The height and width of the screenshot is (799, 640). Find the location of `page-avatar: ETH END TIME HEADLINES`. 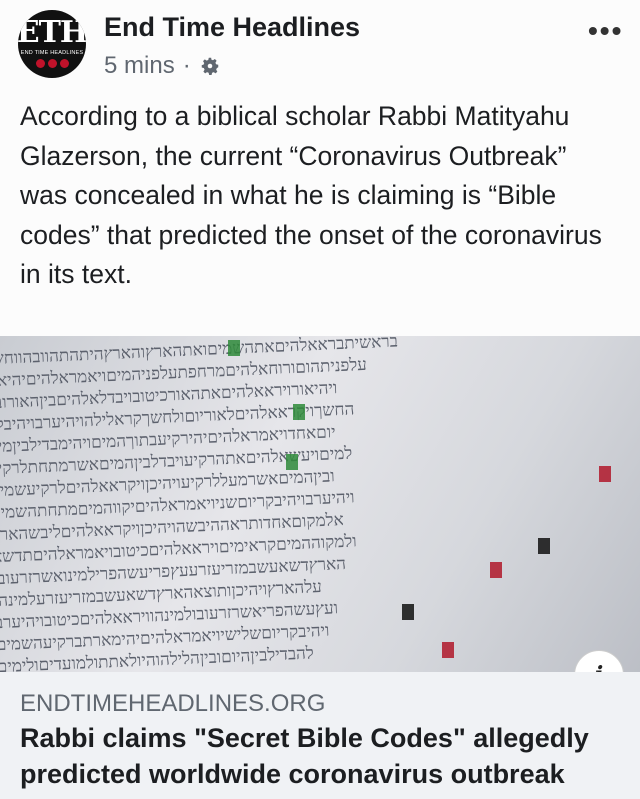

page-avatar: ETH END TIME HEADLINES is located at coordinates (52, 44).